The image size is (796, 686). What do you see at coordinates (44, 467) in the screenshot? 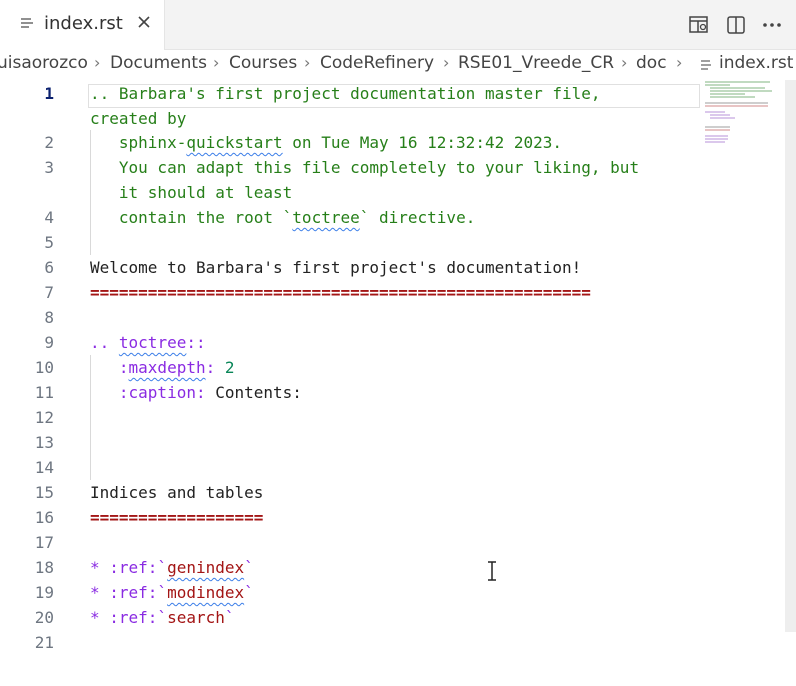
I see `line-number: 14` at bounding box center [44, 467].